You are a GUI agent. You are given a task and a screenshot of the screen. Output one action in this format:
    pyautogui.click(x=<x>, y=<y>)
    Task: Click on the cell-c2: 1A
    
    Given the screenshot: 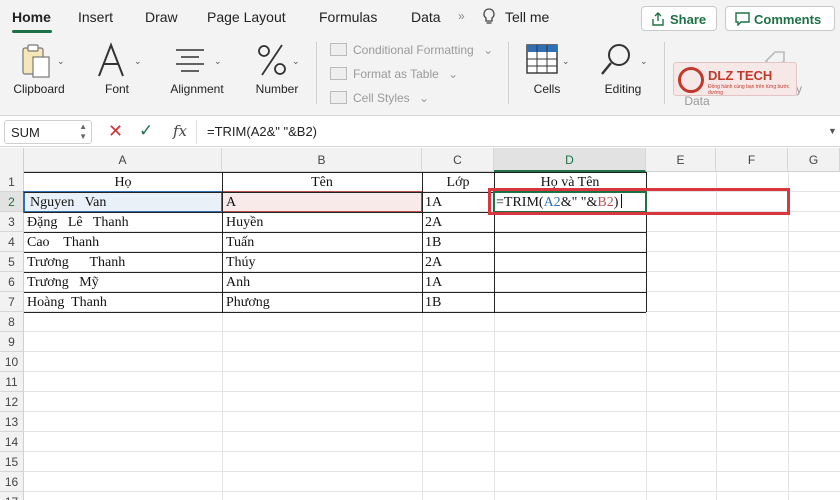 What is the action you would take?
    pyautogui.click(x=459, y=203)
    